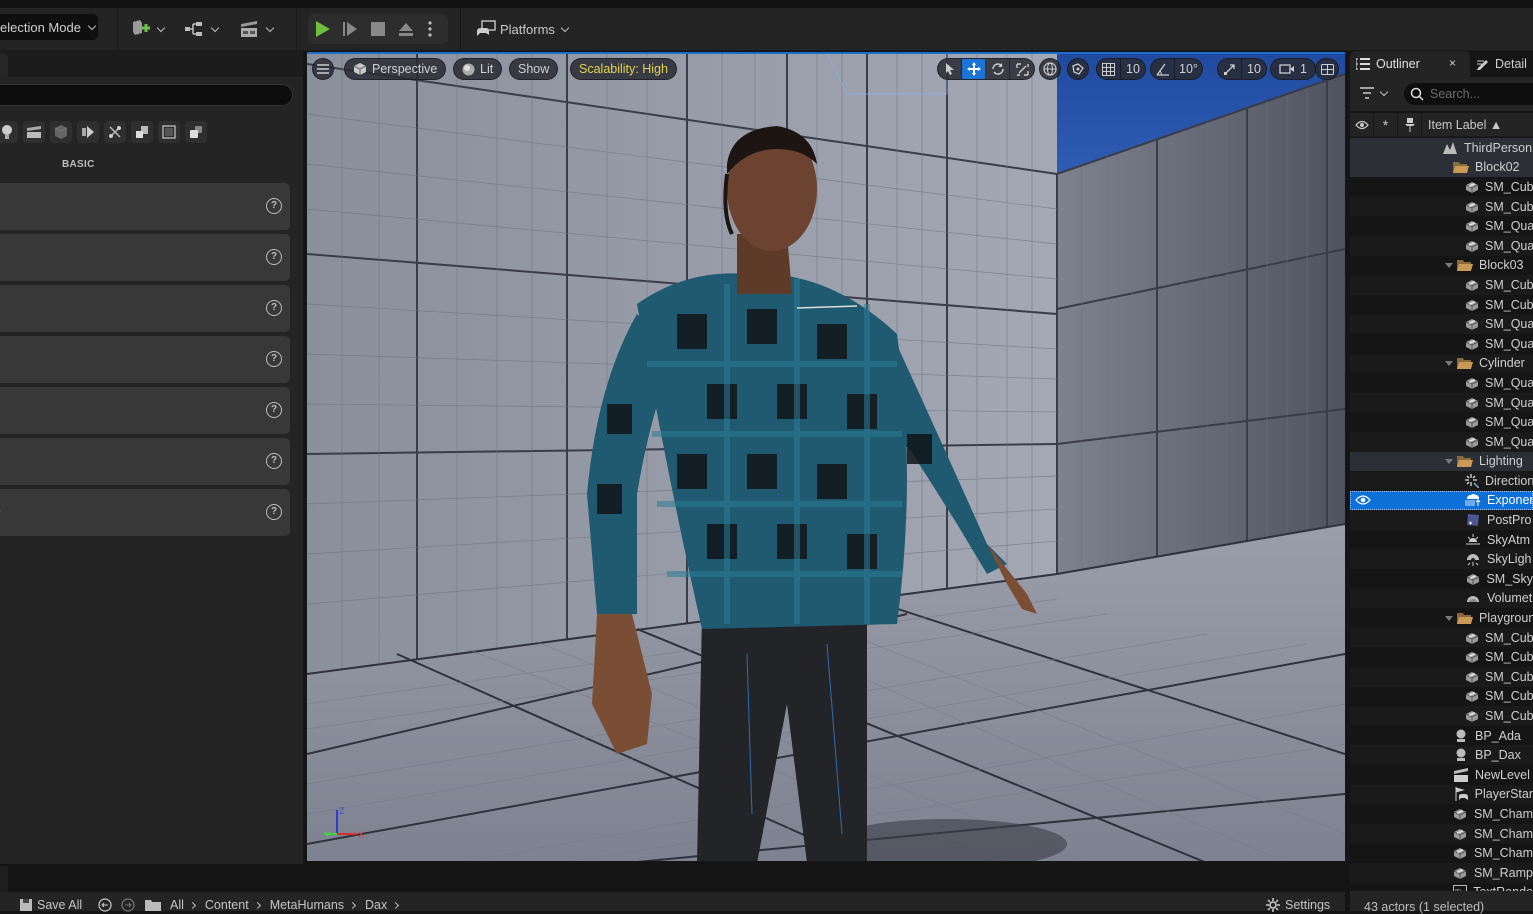 The height and width of the screenshot is (914, 1533). Describe the element at coordinates (1441, 167) in the screenshot. I see `outliner-folder-row: Block02` at that location.